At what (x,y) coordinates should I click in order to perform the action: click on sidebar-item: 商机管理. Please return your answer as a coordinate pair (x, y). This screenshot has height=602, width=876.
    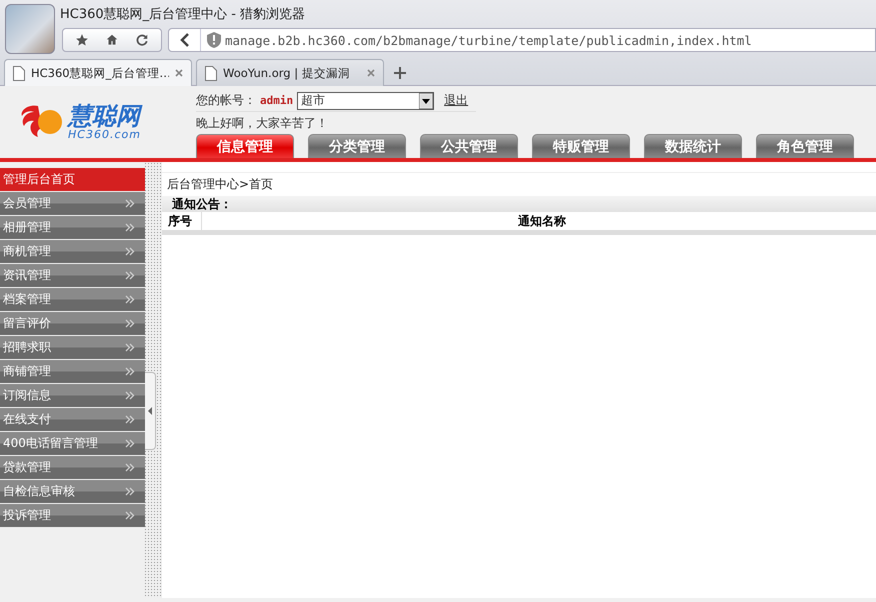
    Looking at the image, I should click on (72, 252).